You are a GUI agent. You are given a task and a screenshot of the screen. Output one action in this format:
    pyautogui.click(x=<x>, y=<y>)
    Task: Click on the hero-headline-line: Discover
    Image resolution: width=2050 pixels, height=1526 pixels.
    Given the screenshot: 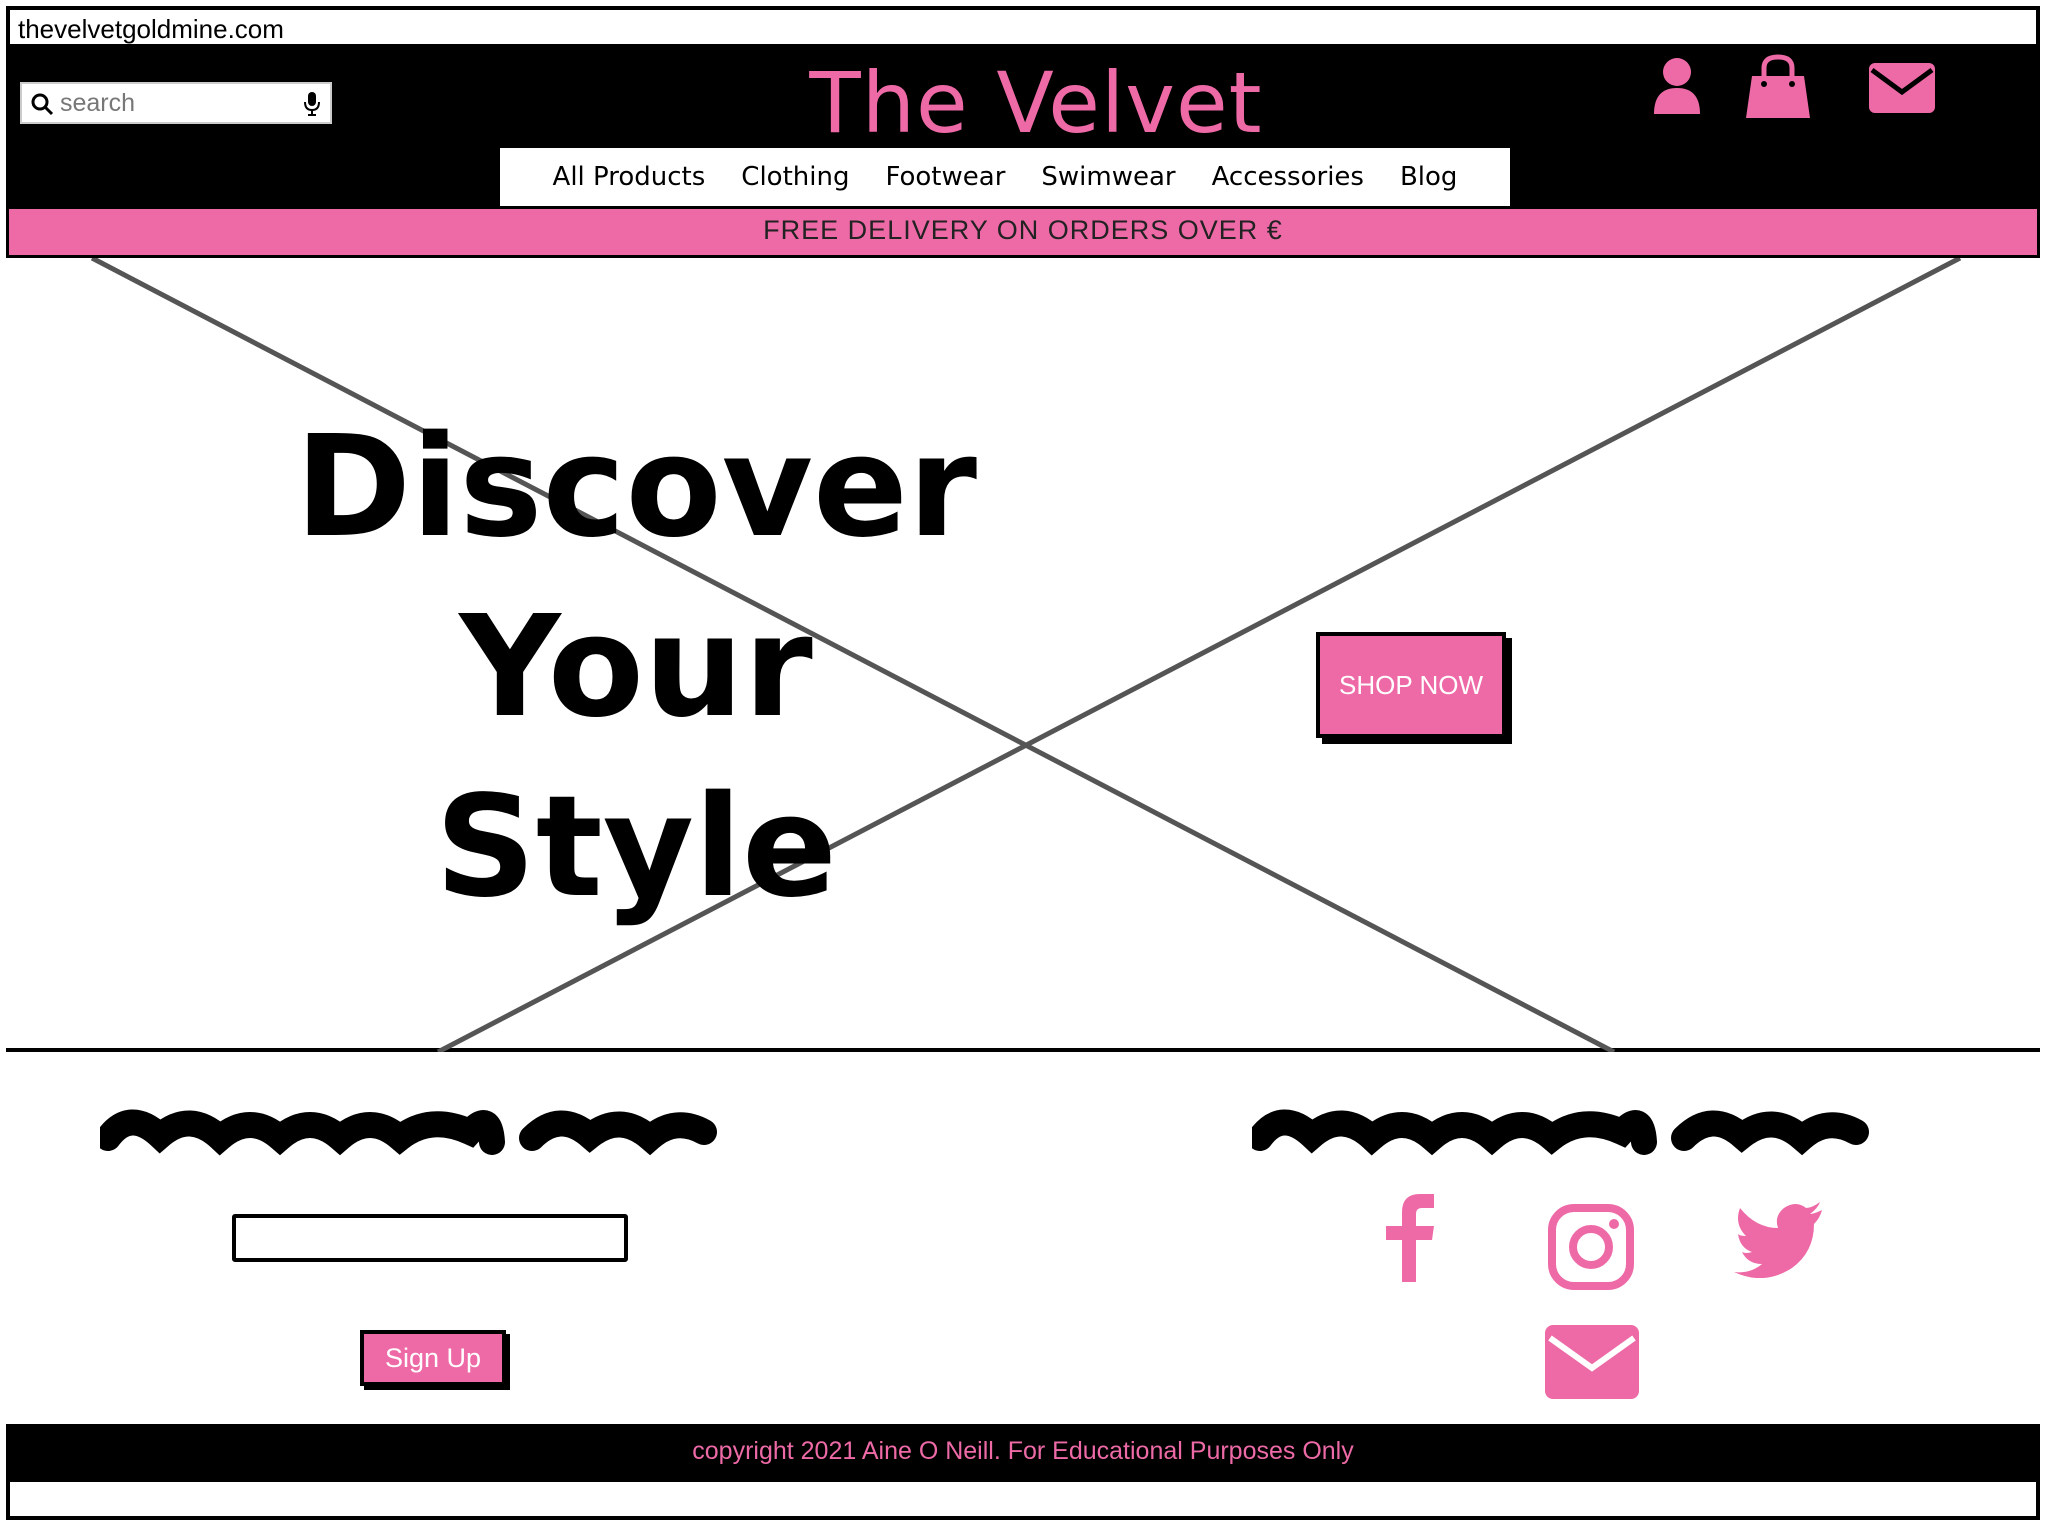 What is the action you would take?
    pyautogui.click(x=636, y=487)
    